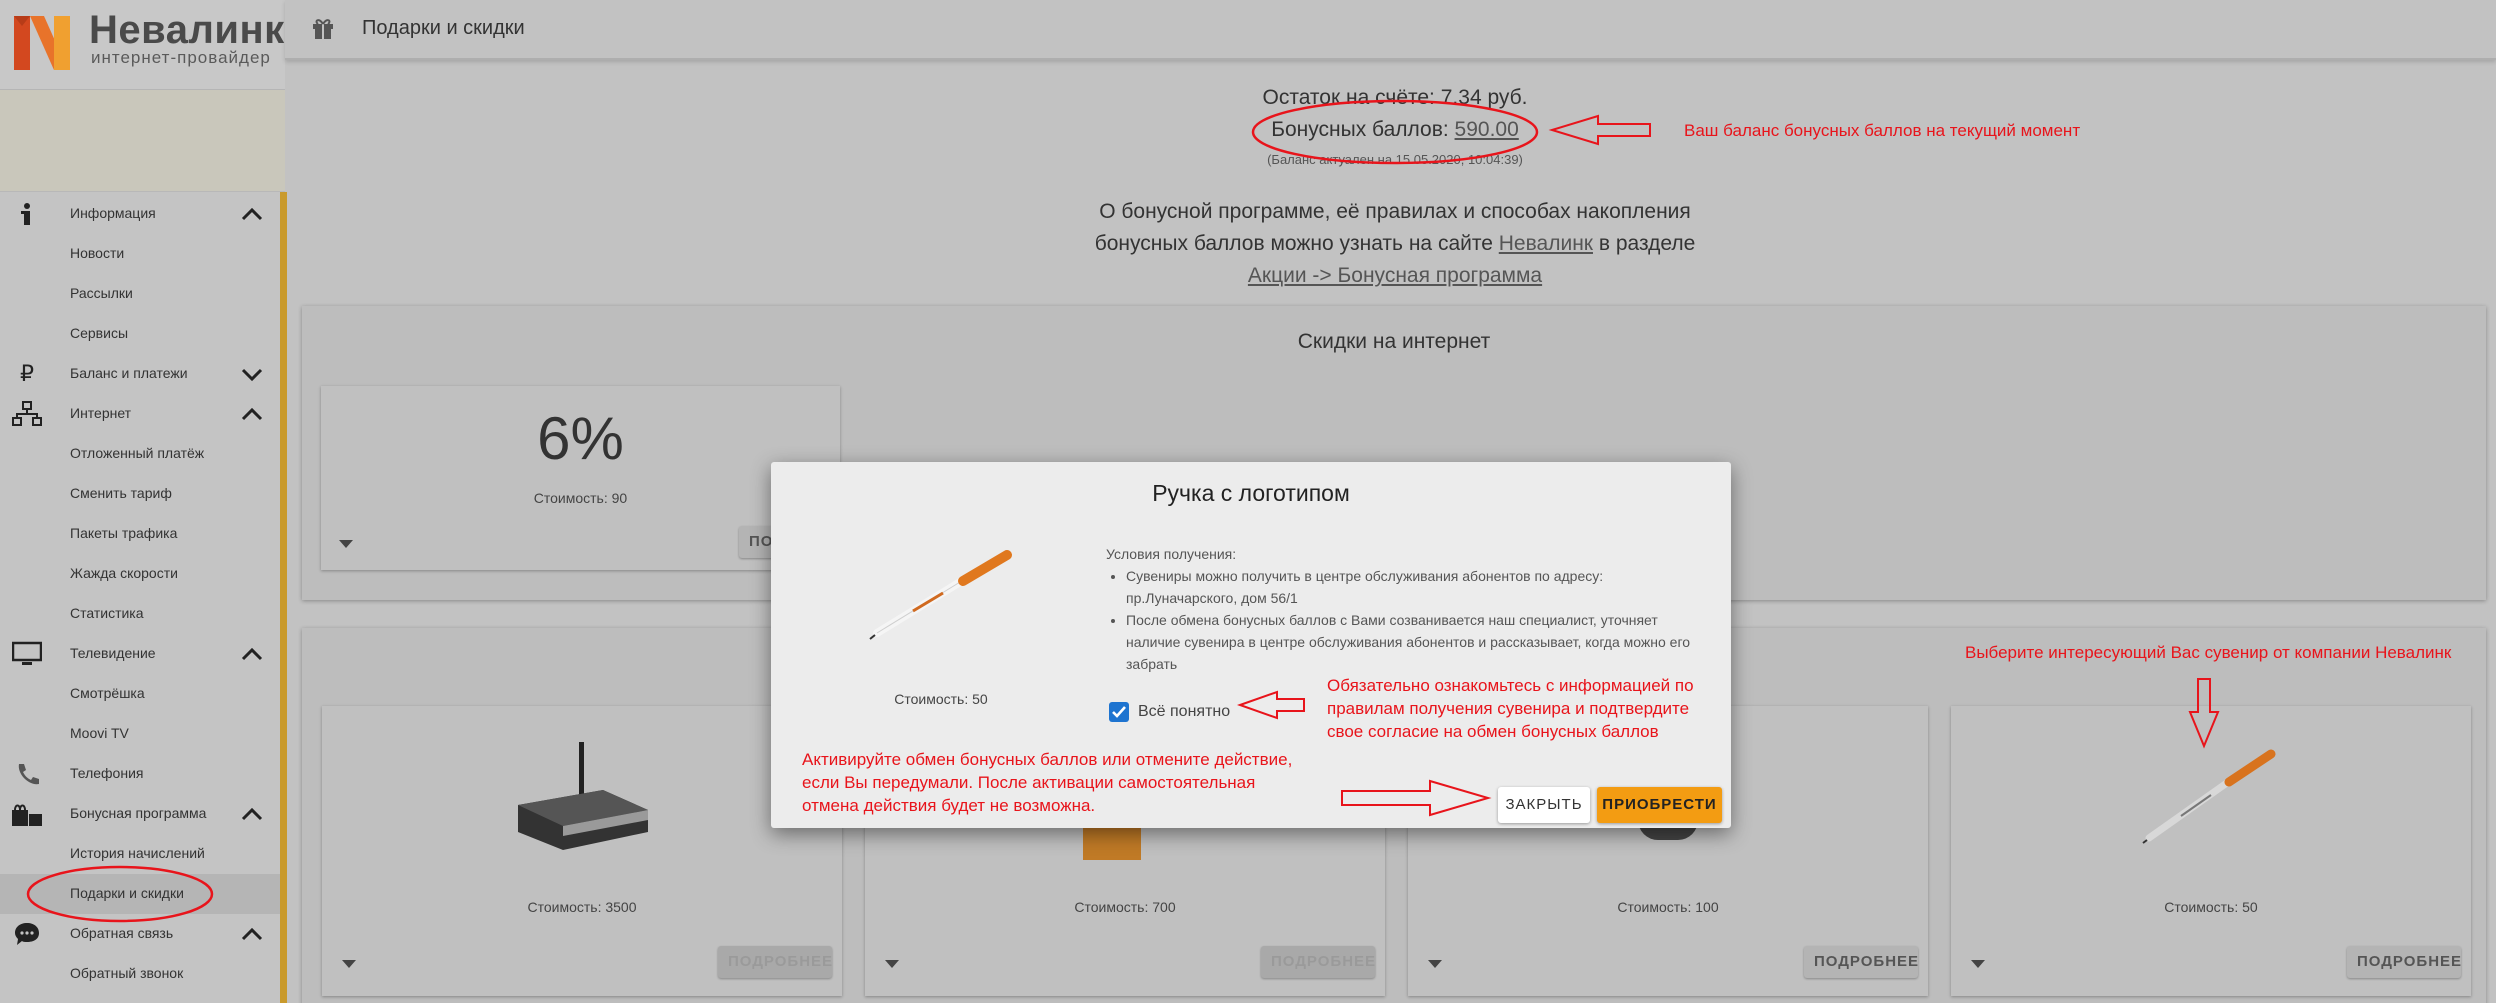  What do you see at coordinates (1659, 805) in the screenshot?
I see `buy-button: ПРИОБРЕСТИ` at bounding box center [1659, 805].